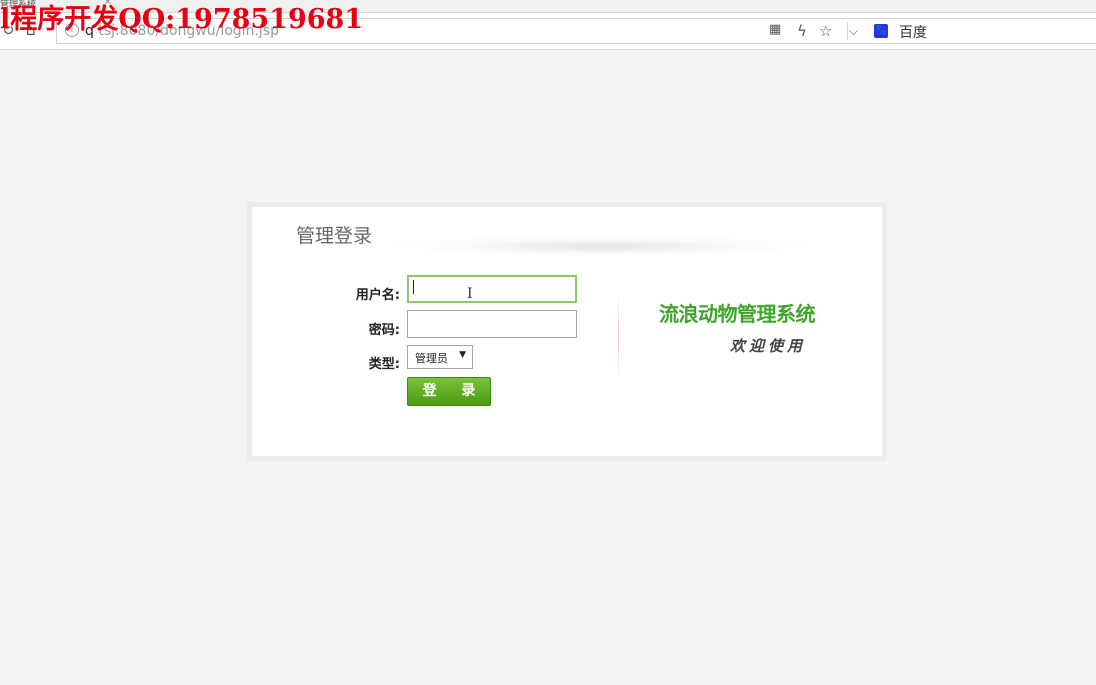  I want to click on user-type-select: 管理员 ▼, so click(440, 357).